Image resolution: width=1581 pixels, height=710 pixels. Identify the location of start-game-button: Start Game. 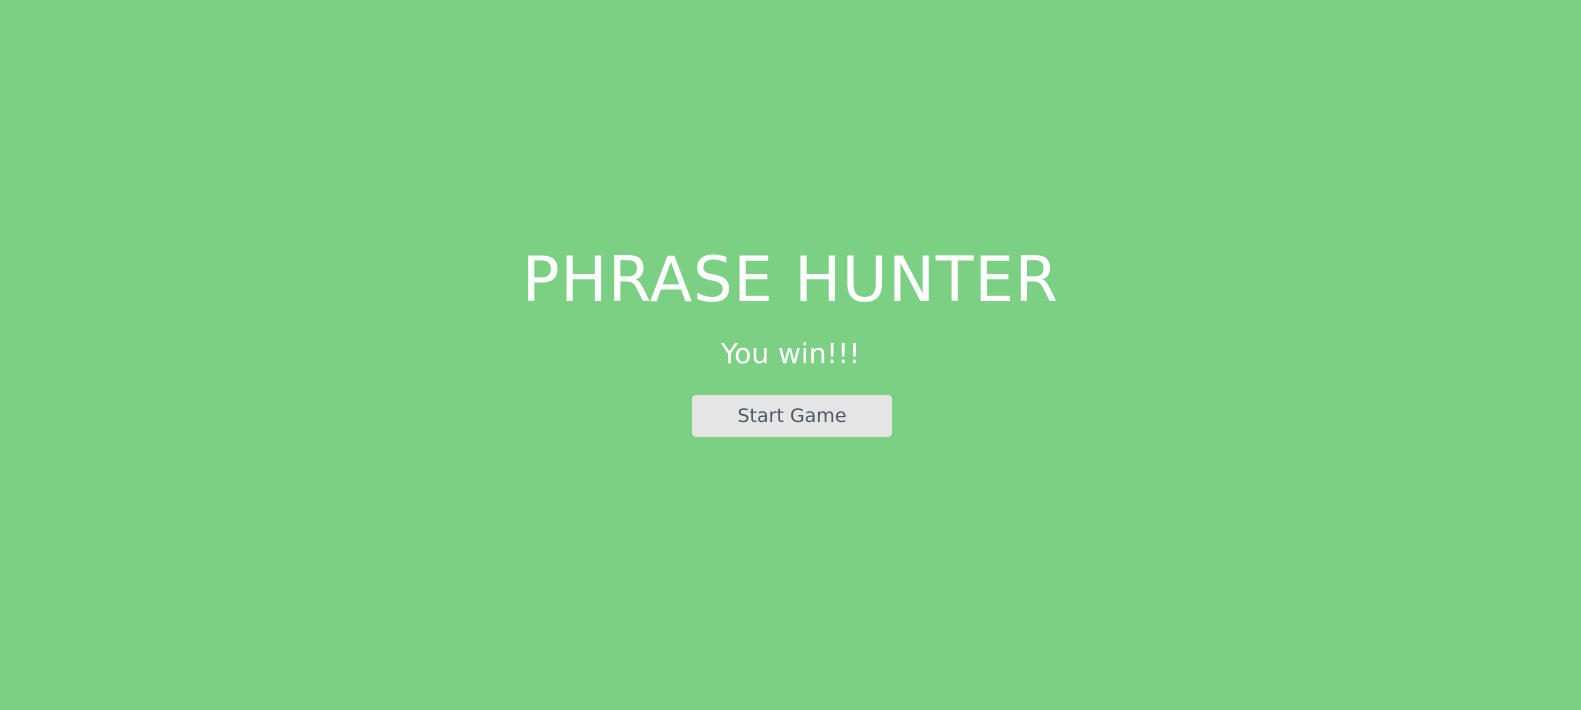
(792, 416).